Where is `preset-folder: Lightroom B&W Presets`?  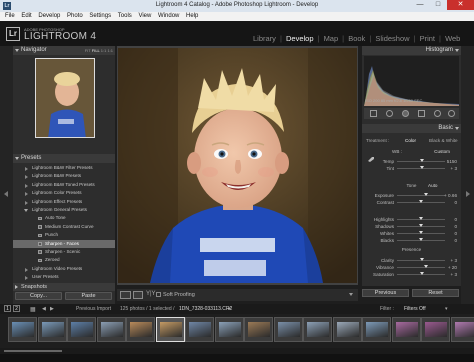
preset-folder: Lightroom B&W Presets is located at coordinates (64, 176).